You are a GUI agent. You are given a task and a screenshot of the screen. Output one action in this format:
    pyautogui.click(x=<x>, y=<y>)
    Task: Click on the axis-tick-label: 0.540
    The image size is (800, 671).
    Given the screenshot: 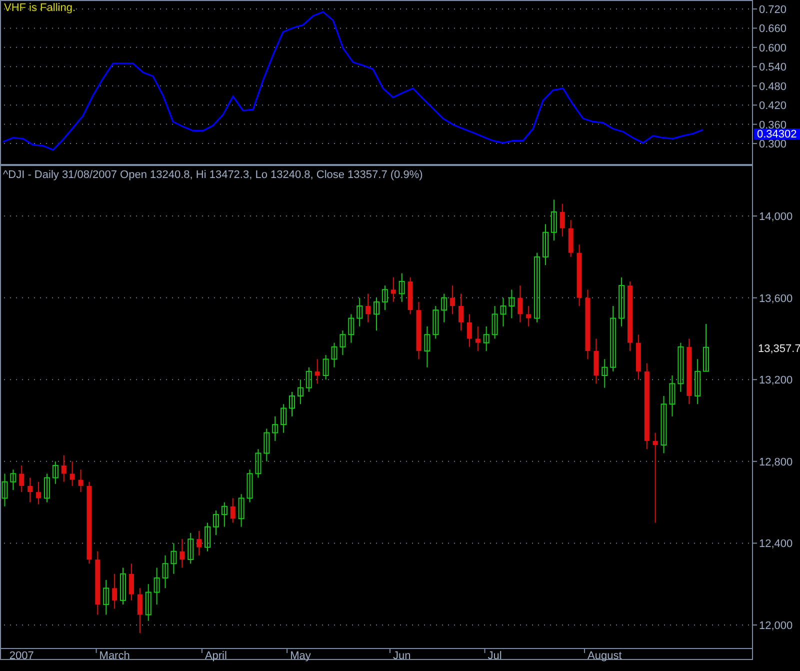 What is the action you would take?
    pyautogui.click(x=773, y=68)
    